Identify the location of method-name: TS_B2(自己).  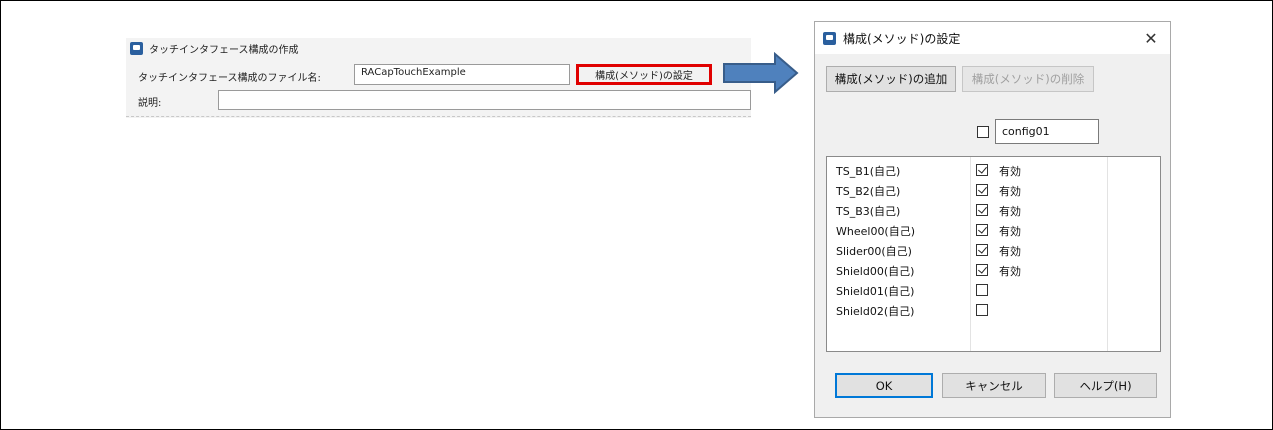
(868, 191).